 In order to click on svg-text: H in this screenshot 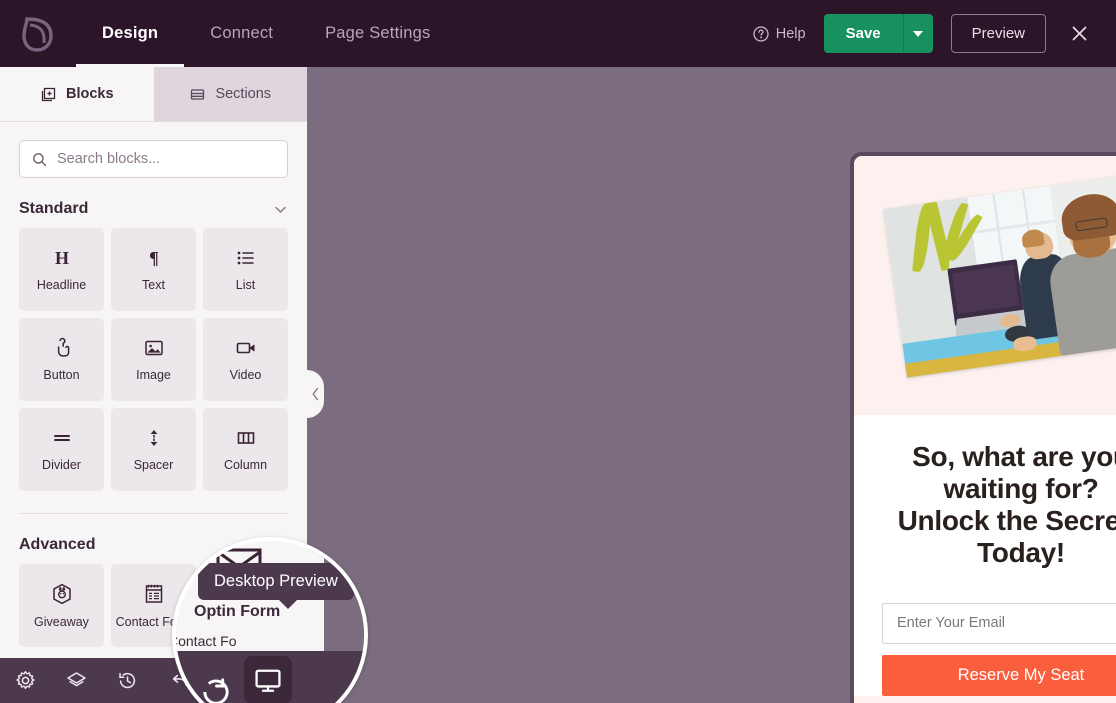, I will do `click(61, 258)`.